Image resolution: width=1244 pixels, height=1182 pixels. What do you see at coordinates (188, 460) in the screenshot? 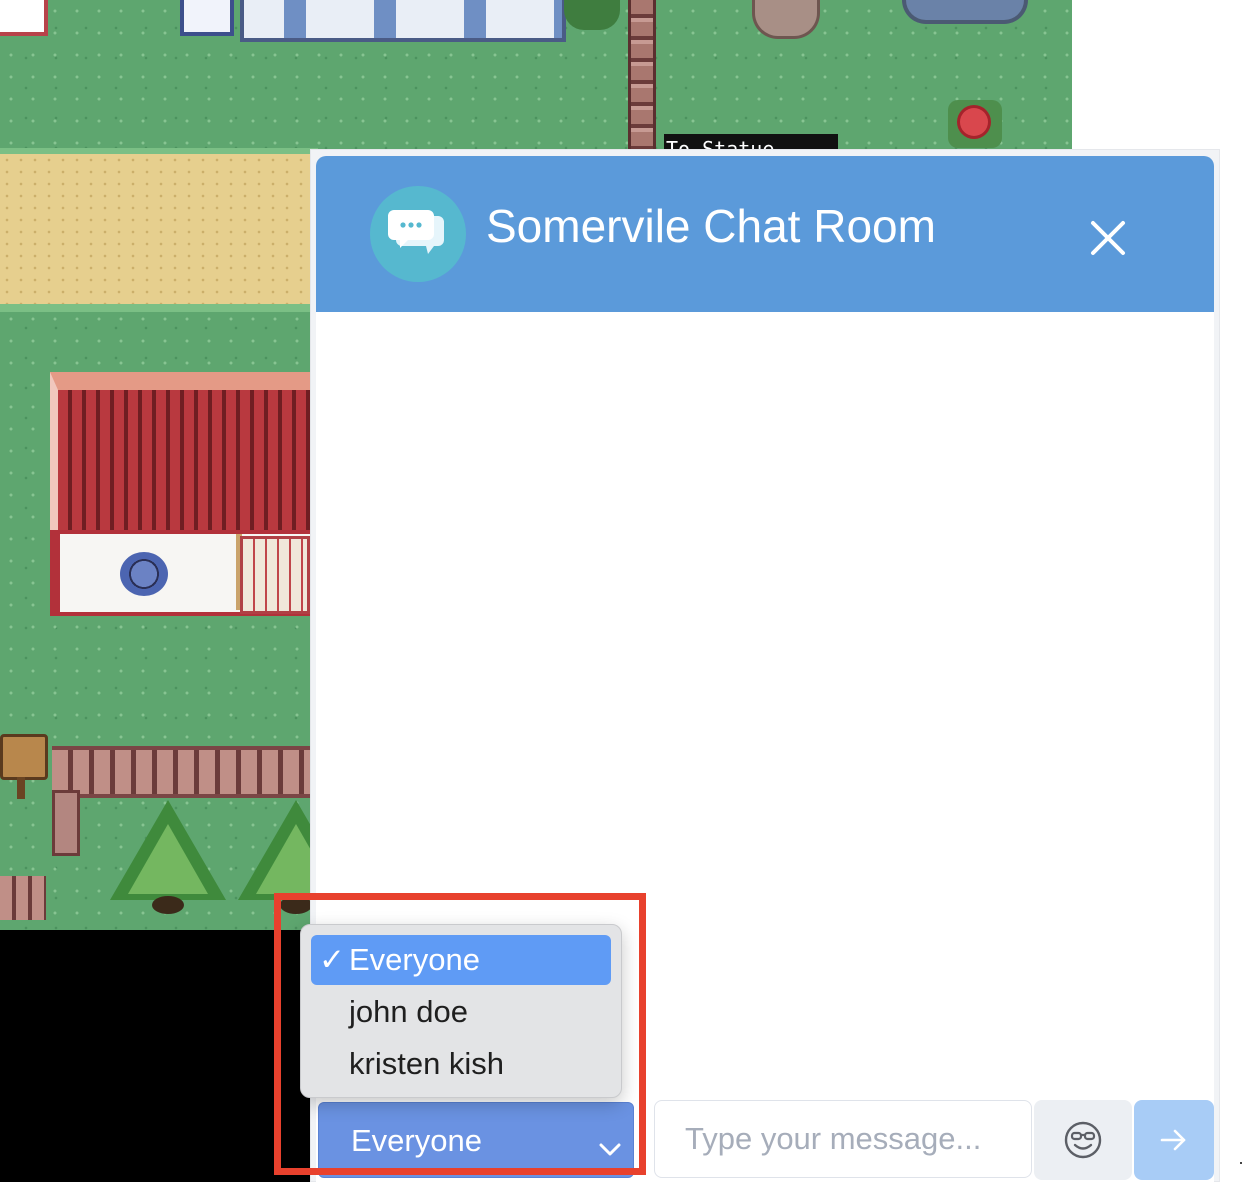
I see `map-house-roof` at bounding box center [188, 460].